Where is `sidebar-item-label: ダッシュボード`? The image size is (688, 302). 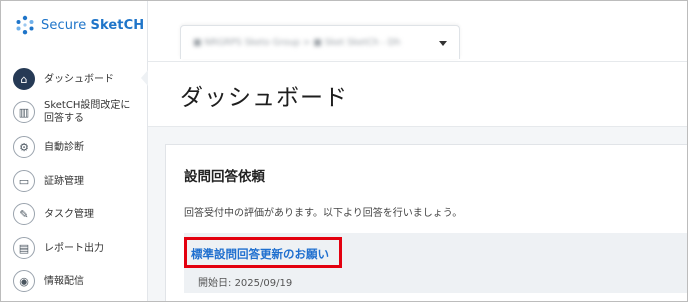 sidebar-item-label: ダッシュボード is located at coordinates (79, 79).